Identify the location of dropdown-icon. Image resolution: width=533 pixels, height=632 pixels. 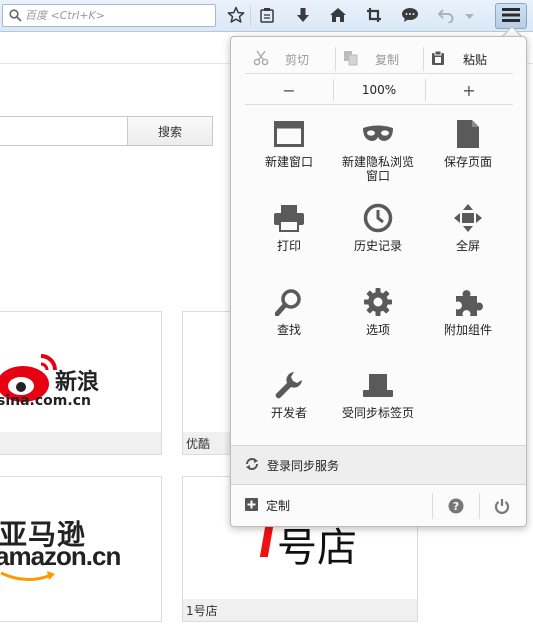
(469, 16).